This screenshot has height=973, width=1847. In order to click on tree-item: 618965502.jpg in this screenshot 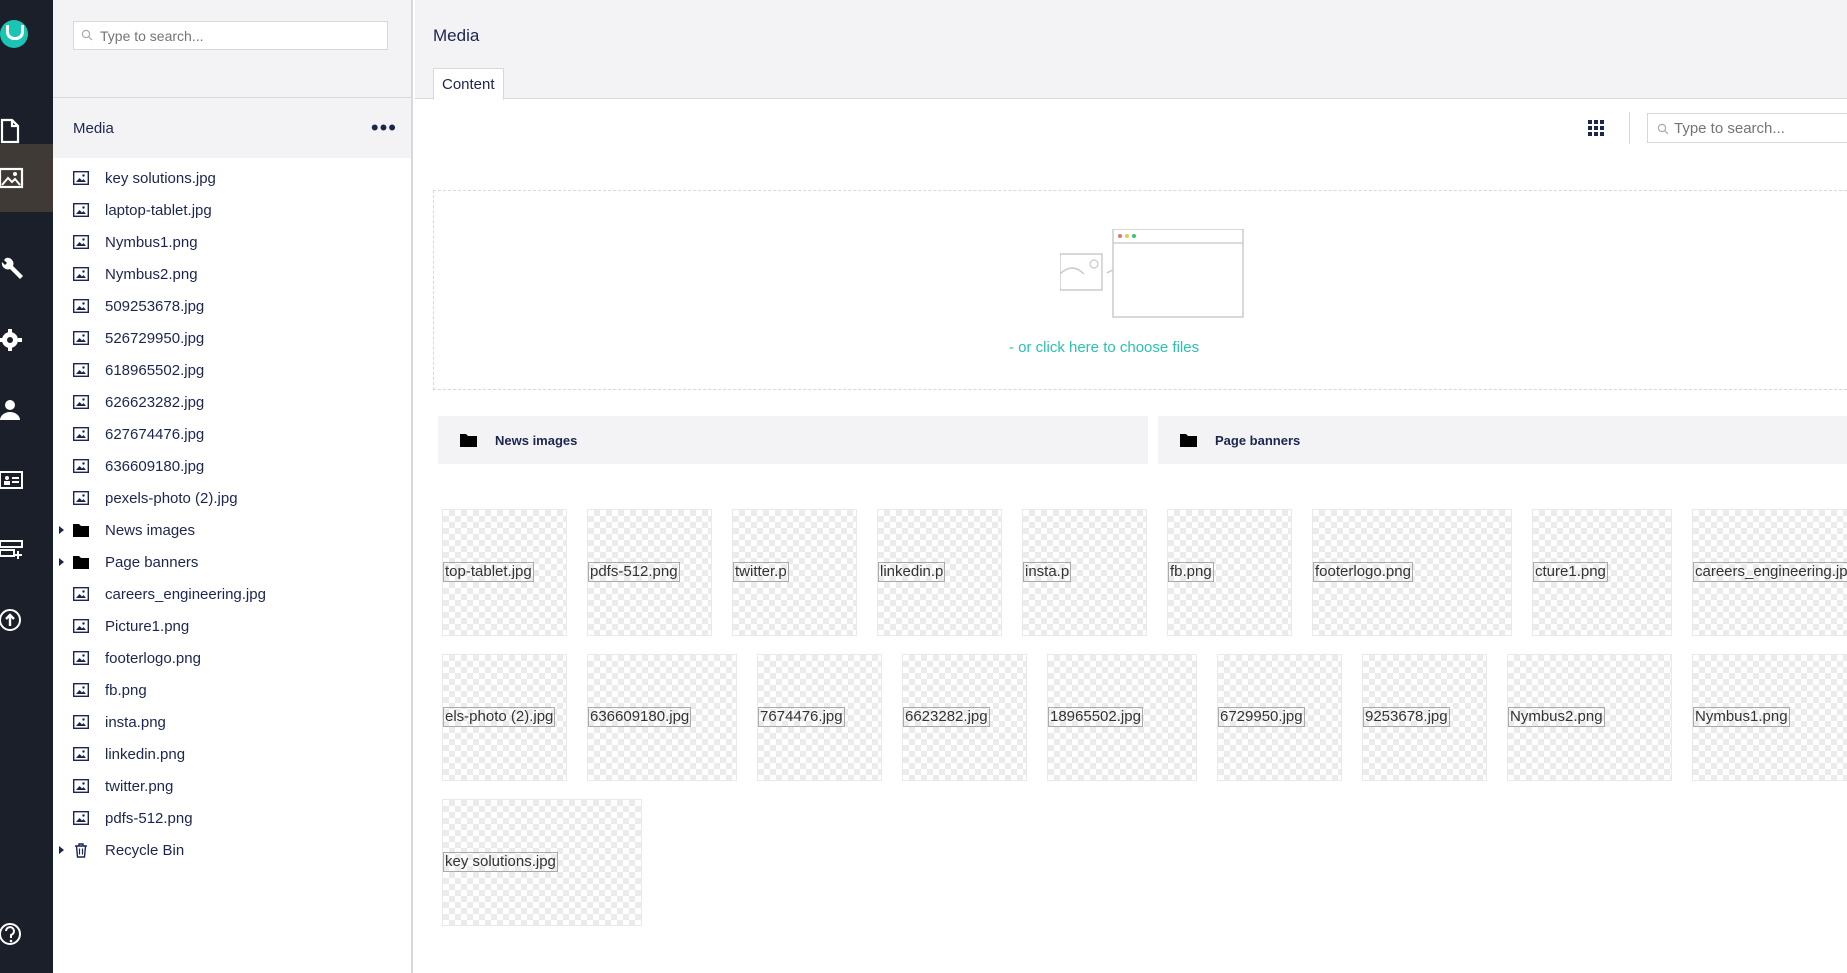, I will do `click(232, 370)`.